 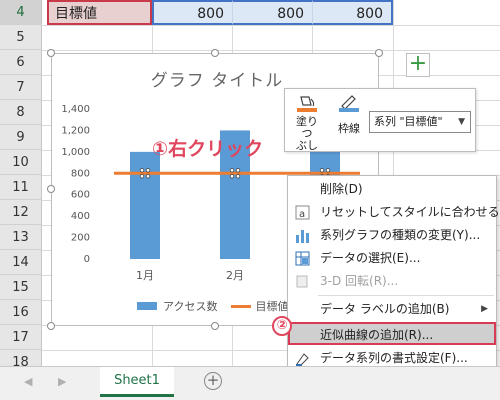 What do you see at coordinates (28, 381) in the screenshot?
I see `scroll-left-icon: ◀` at bounding box center [28, 381].